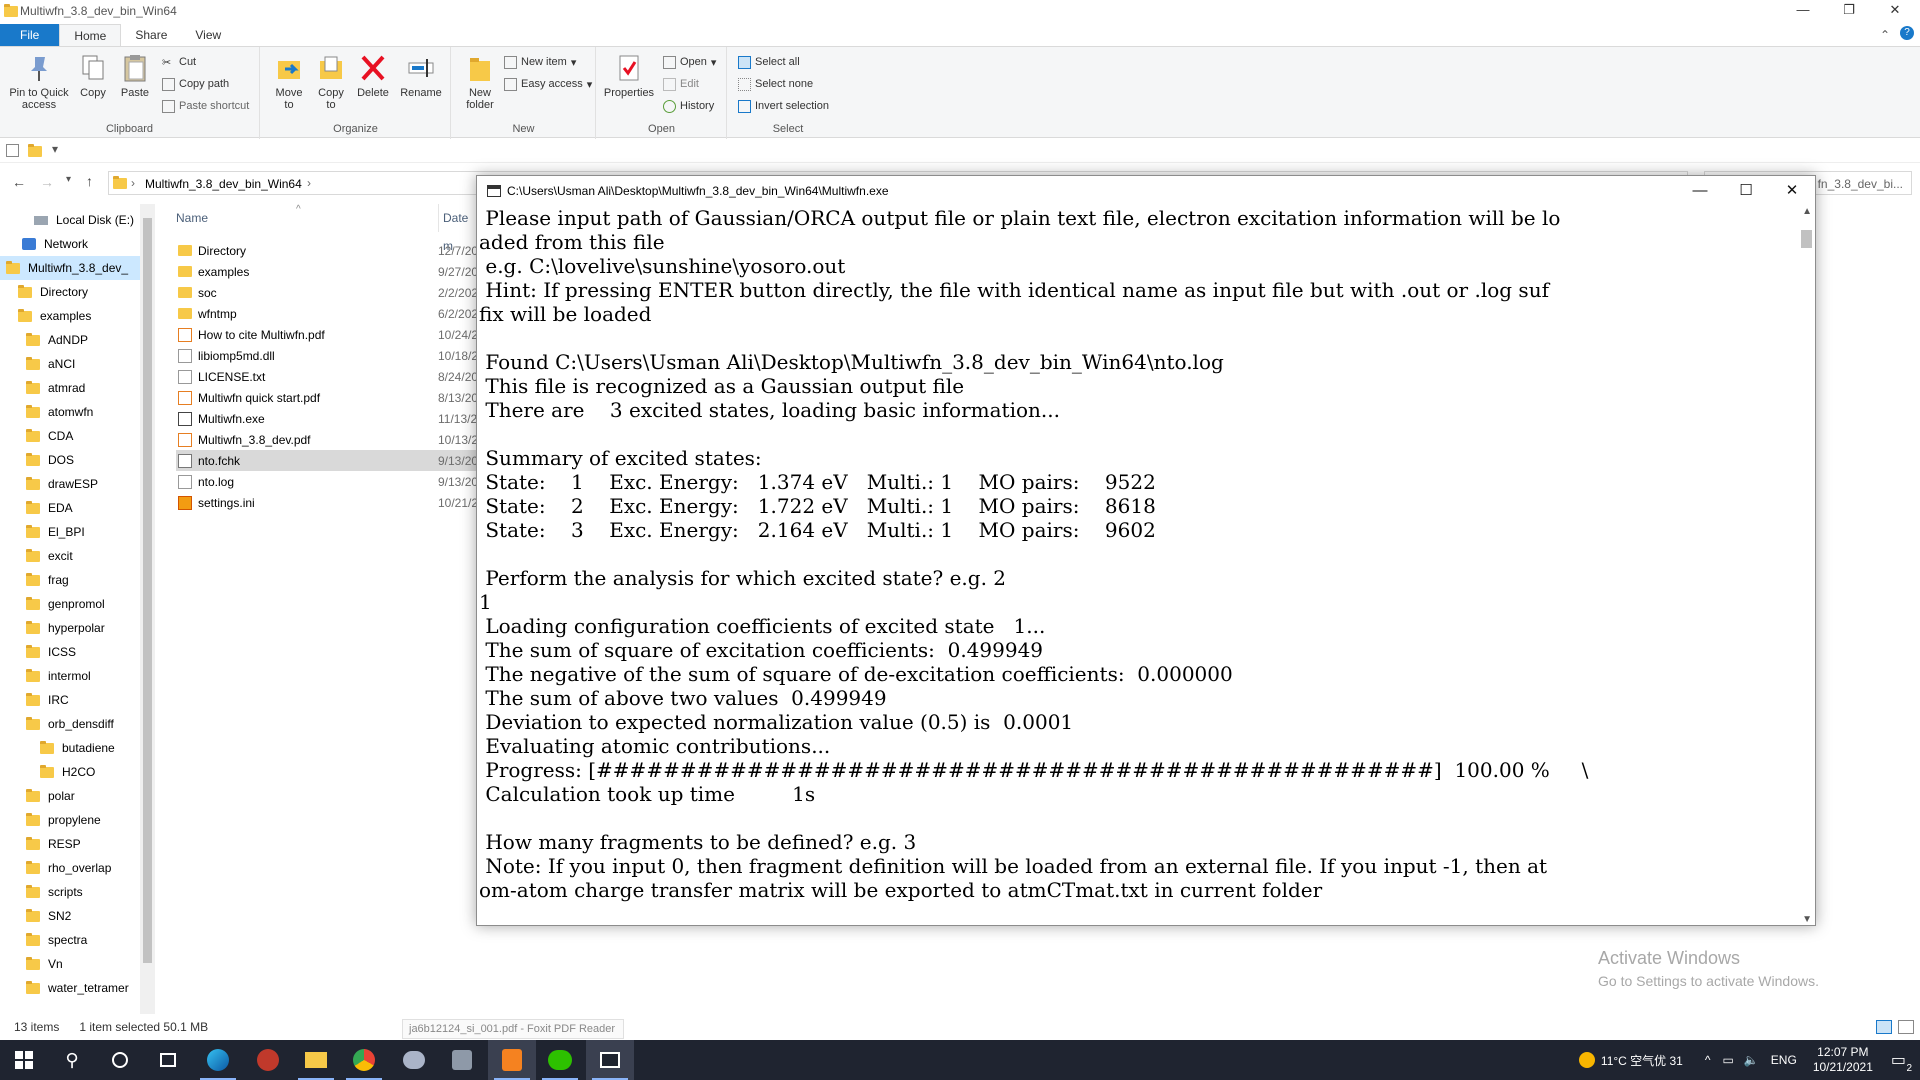 Image resolution: width=1920 pixels, height=1080 pixels. What do you see at coordinates (1901, 1062) in the screenshot?
I see `notification-icon: ▭ 2` at bounding box center [1901, 1062].